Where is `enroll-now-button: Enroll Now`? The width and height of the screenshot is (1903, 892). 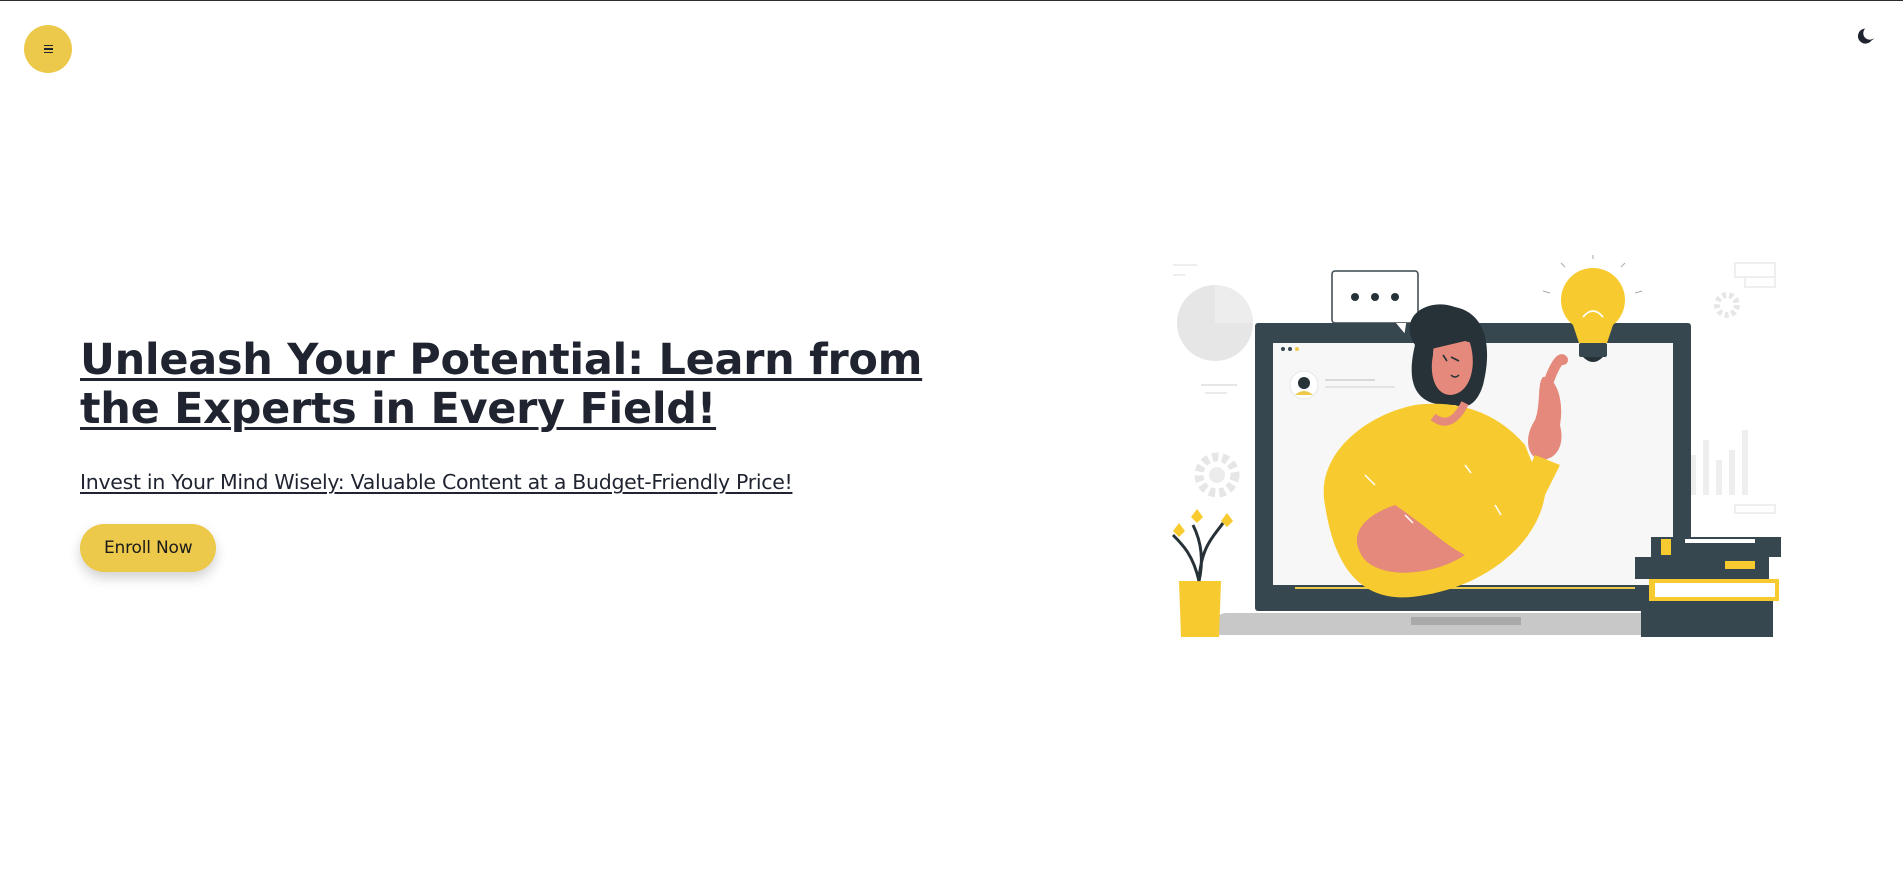 enroll-now-button: Enroll Now is located at coordinates (148, 548).